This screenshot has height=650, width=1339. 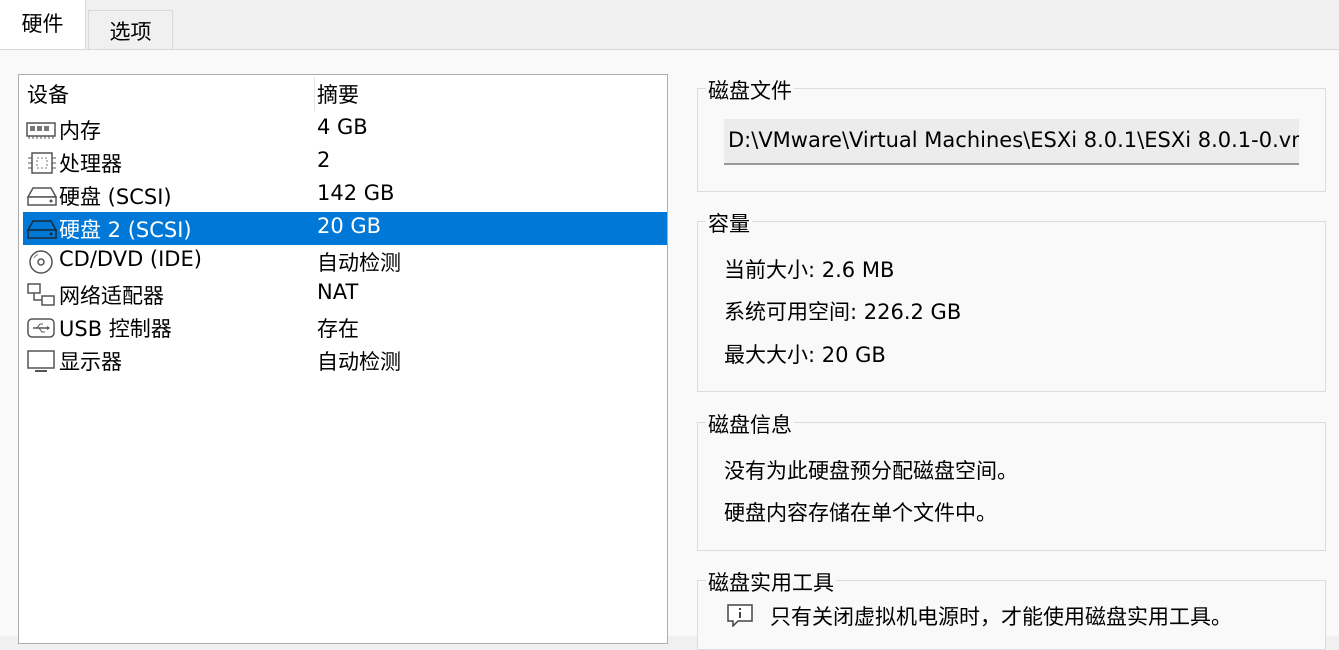 I want to click on device-row-memory: 内存 4 GB, so click(x=345, y=129).